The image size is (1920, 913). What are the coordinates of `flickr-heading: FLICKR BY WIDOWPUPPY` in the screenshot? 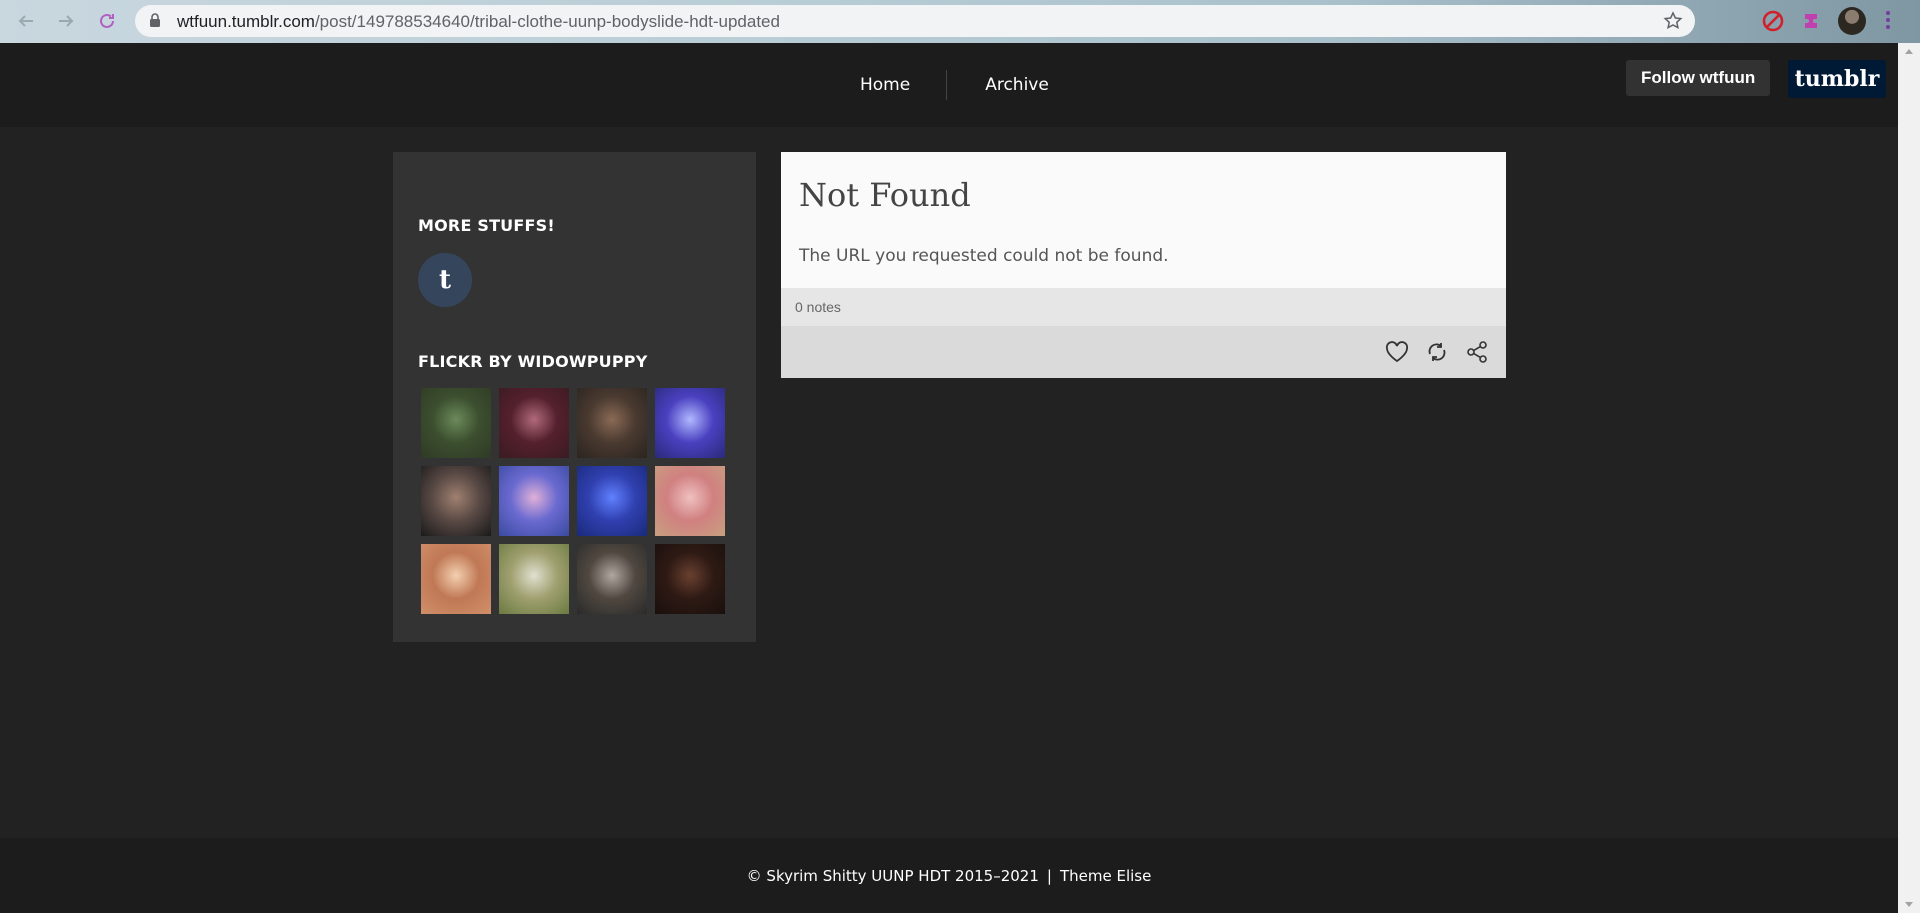 It's located at (533, 361).